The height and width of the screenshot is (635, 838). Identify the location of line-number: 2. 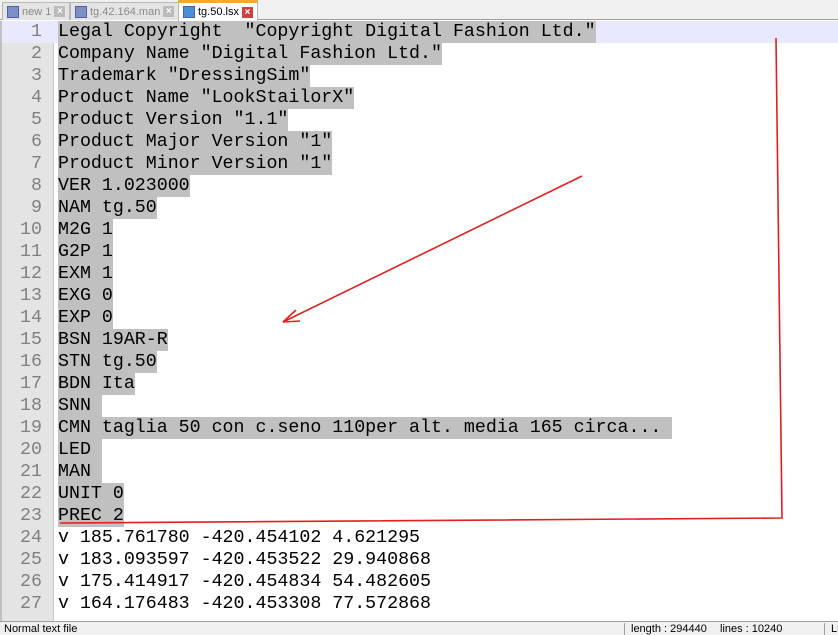
(36, 54).